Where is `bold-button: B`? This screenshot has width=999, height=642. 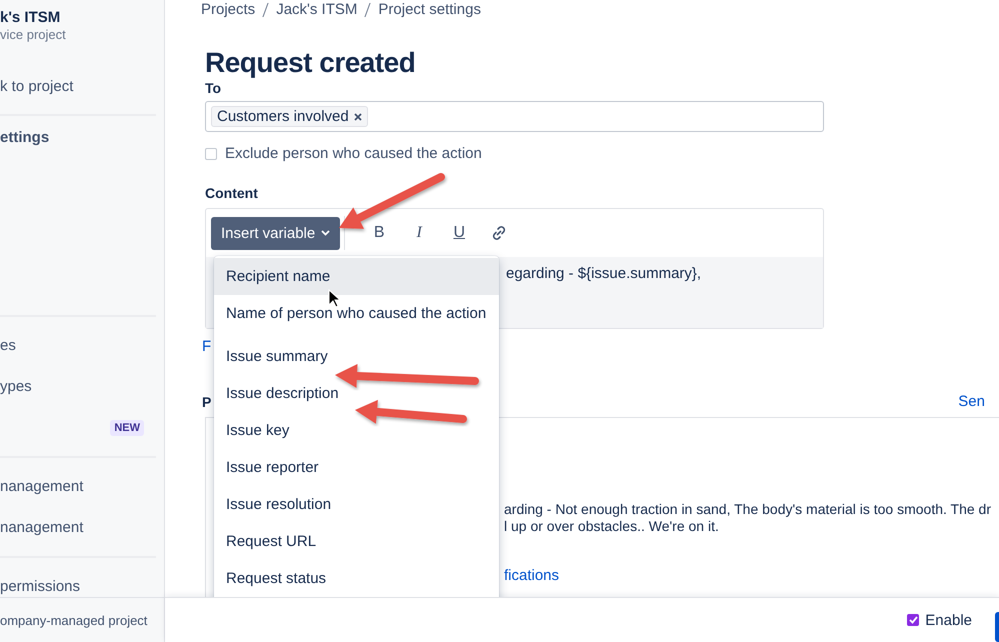
bold-button: B is located at coordinates (379, 233).